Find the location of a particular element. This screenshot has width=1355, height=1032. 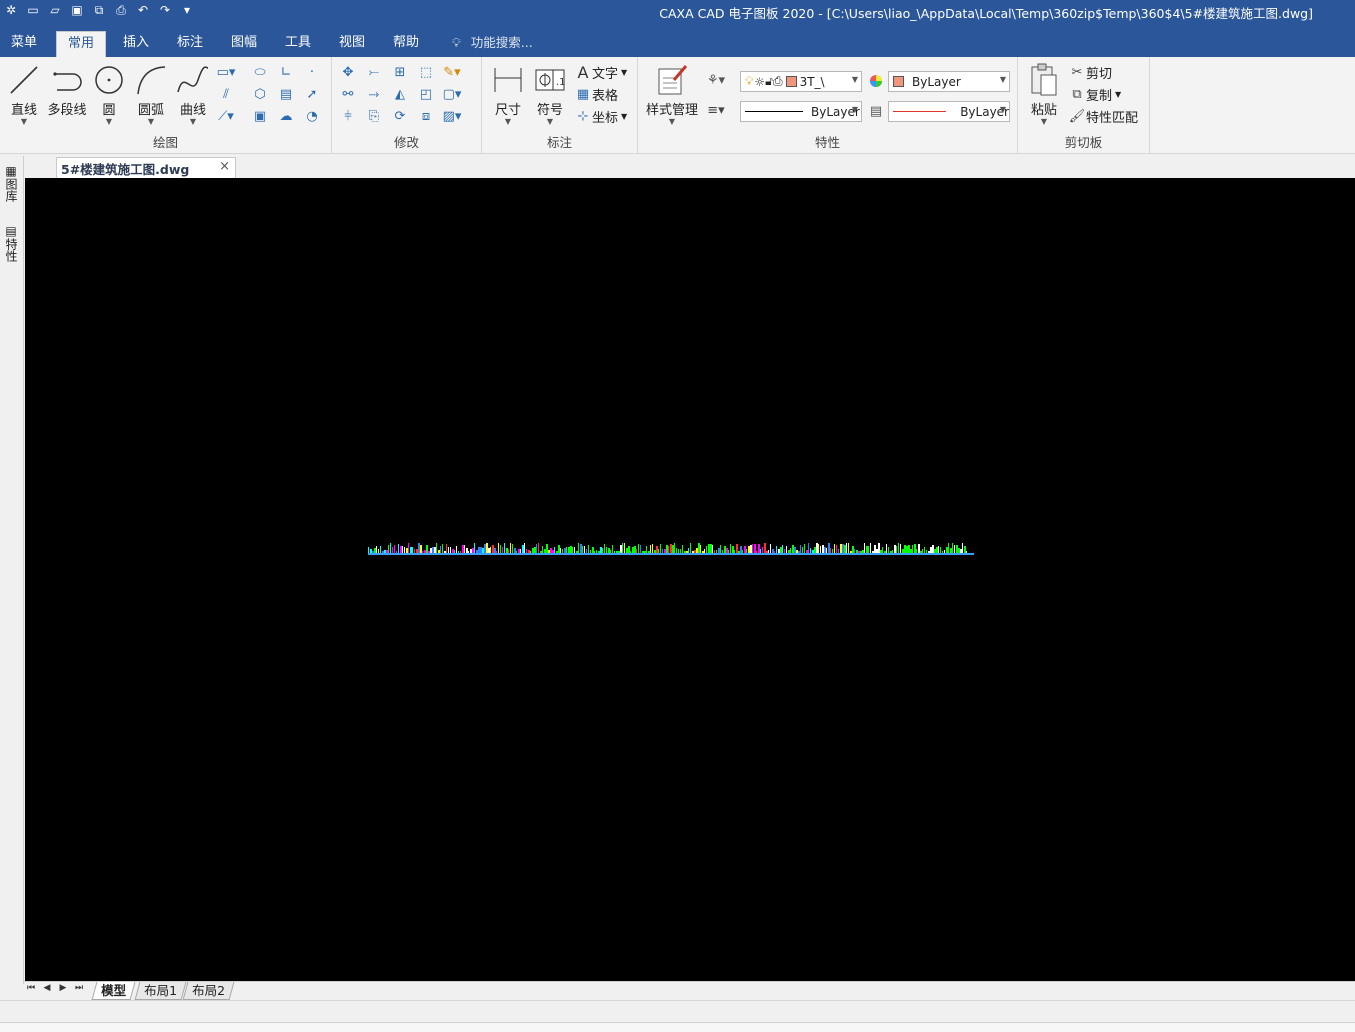

polyline-button: 多段线 is located at coordinates (67, 90).